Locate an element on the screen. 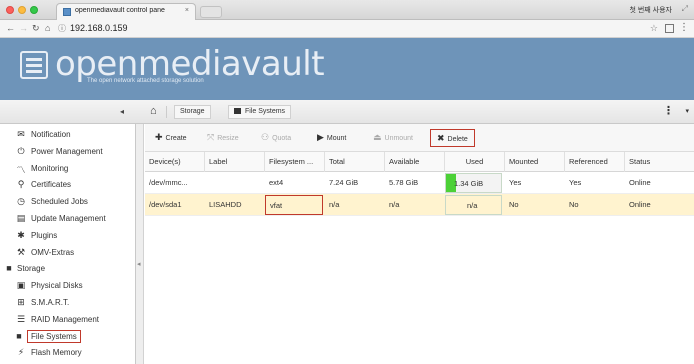  create-button: ✚ Create is located at coordinates (171, 138).